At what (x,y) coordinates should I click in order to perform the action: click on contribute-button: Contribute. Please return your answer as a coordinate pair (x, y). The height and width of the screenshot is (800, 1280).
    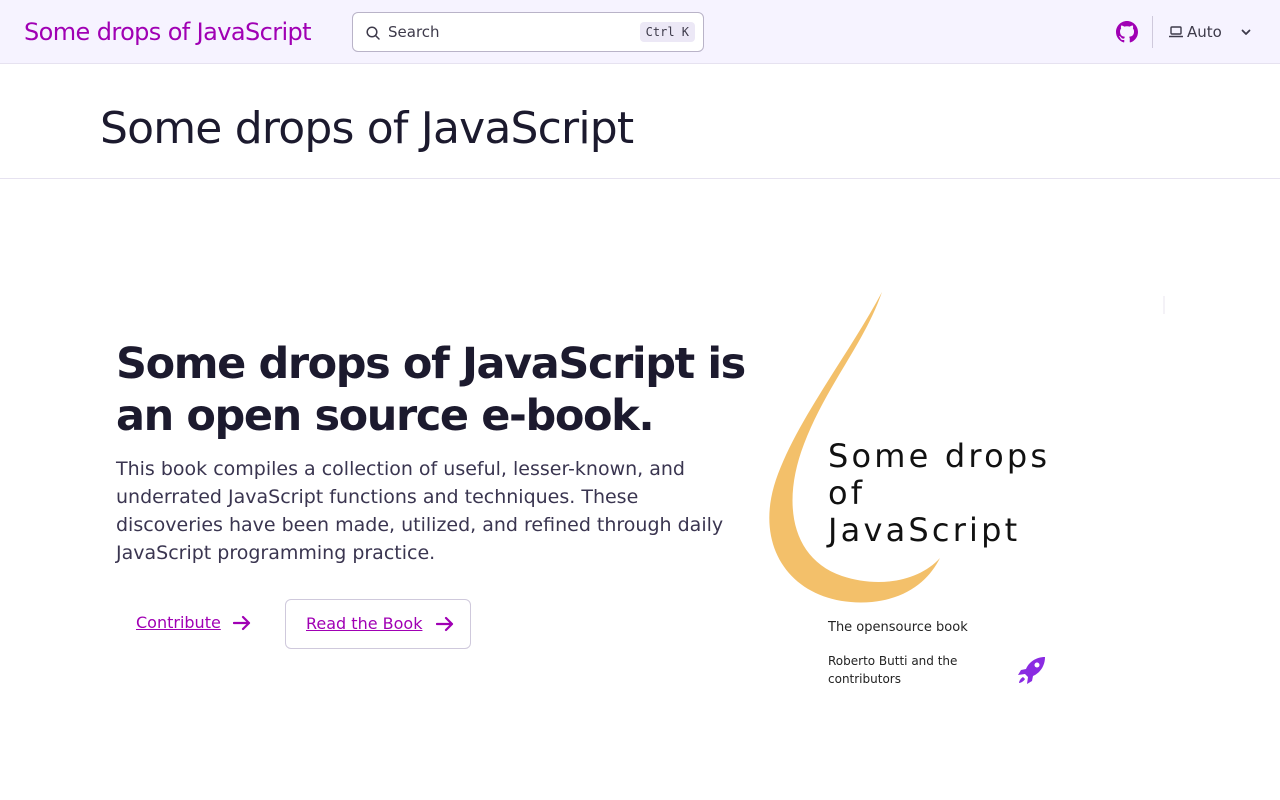
    Looking at the image, I should click on (194, 624).